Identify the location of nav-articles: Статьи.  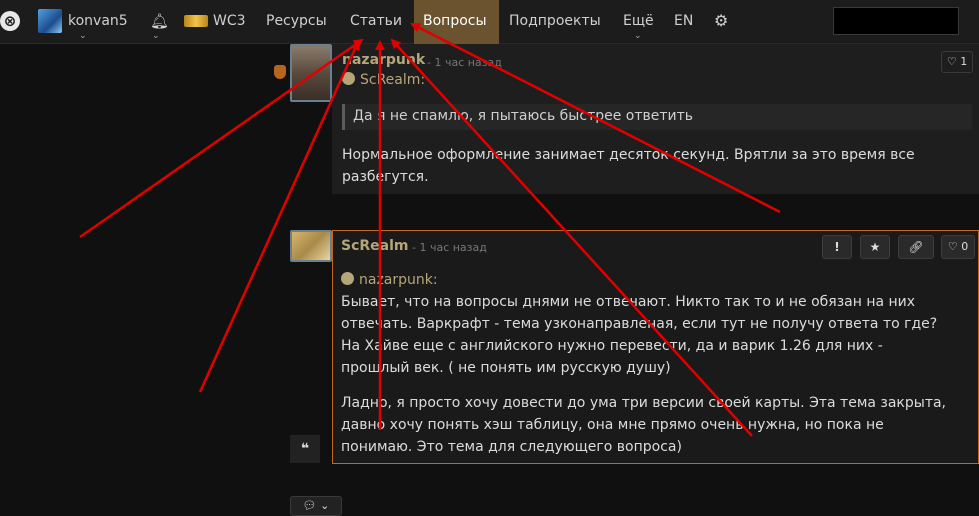
(376, 22).